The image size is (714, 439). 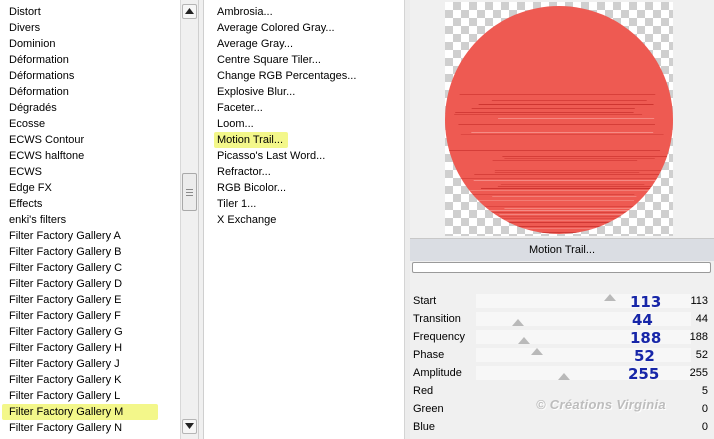 What do you see at coordinates (80, 412) in the screenshot?
I see `category-item: Filter Factory Gallery M` at bounding box center [80, 412].